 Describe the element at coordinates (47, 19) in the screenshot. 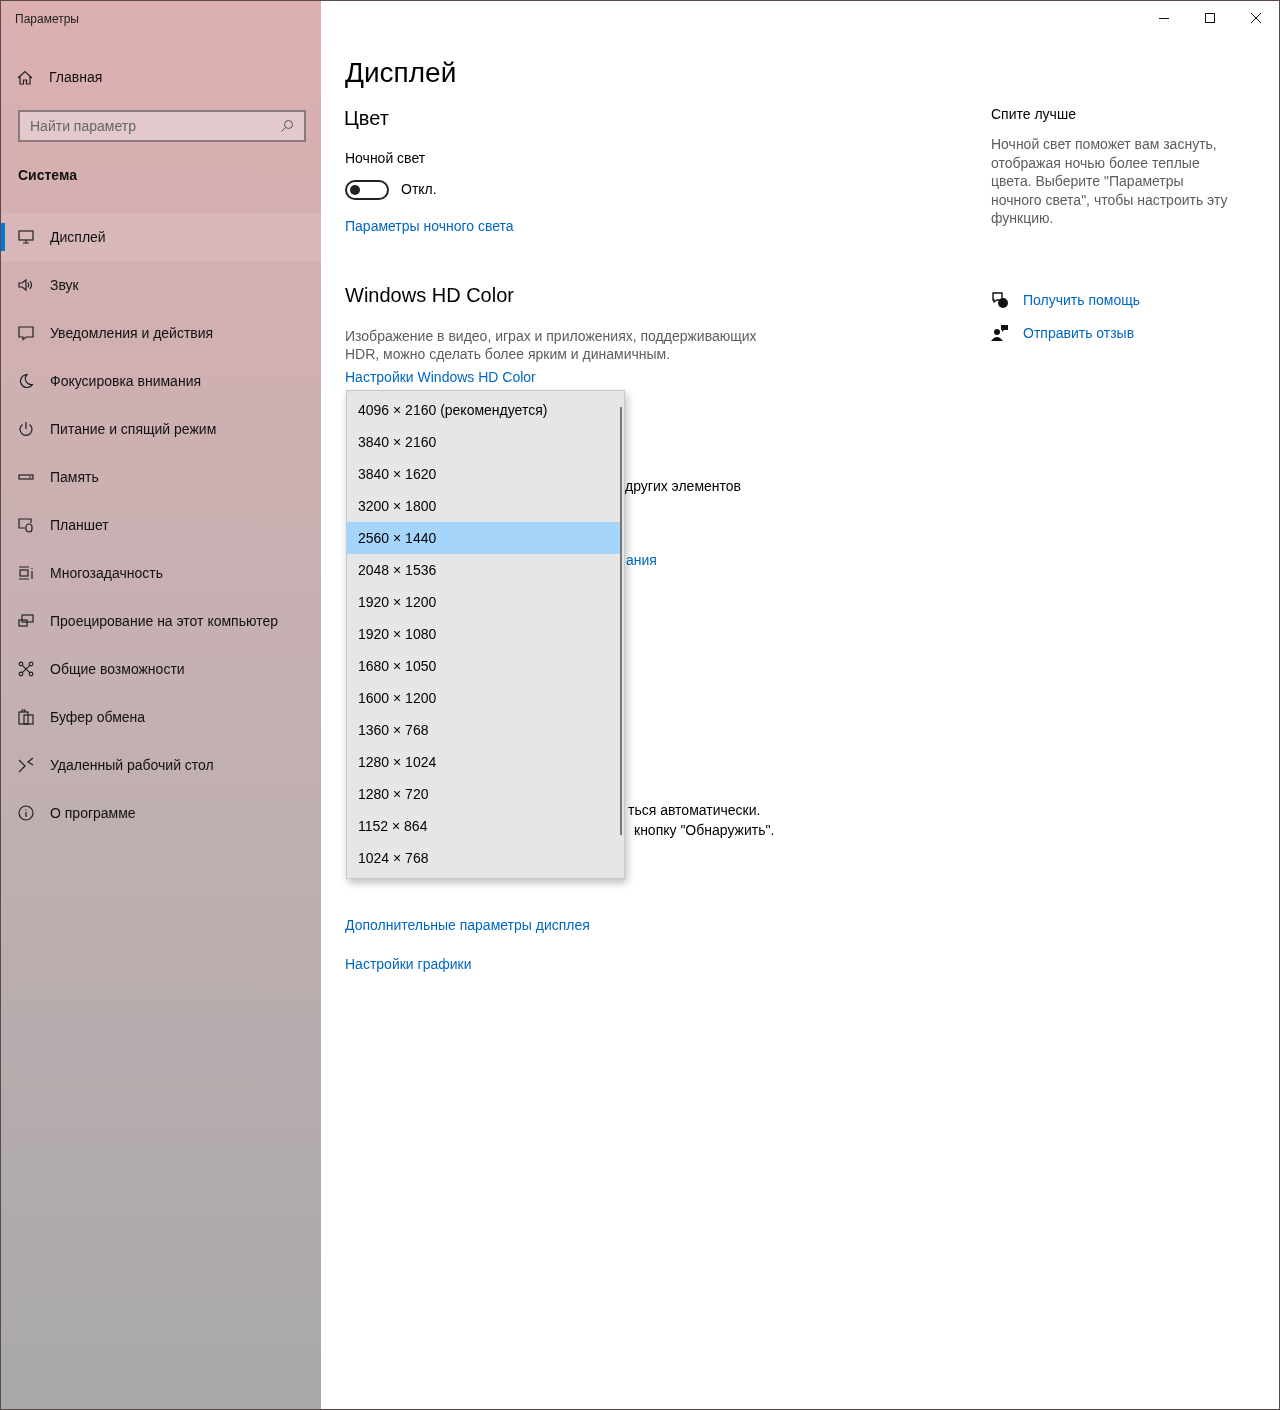

I see `window-title: Параметры` at that location.